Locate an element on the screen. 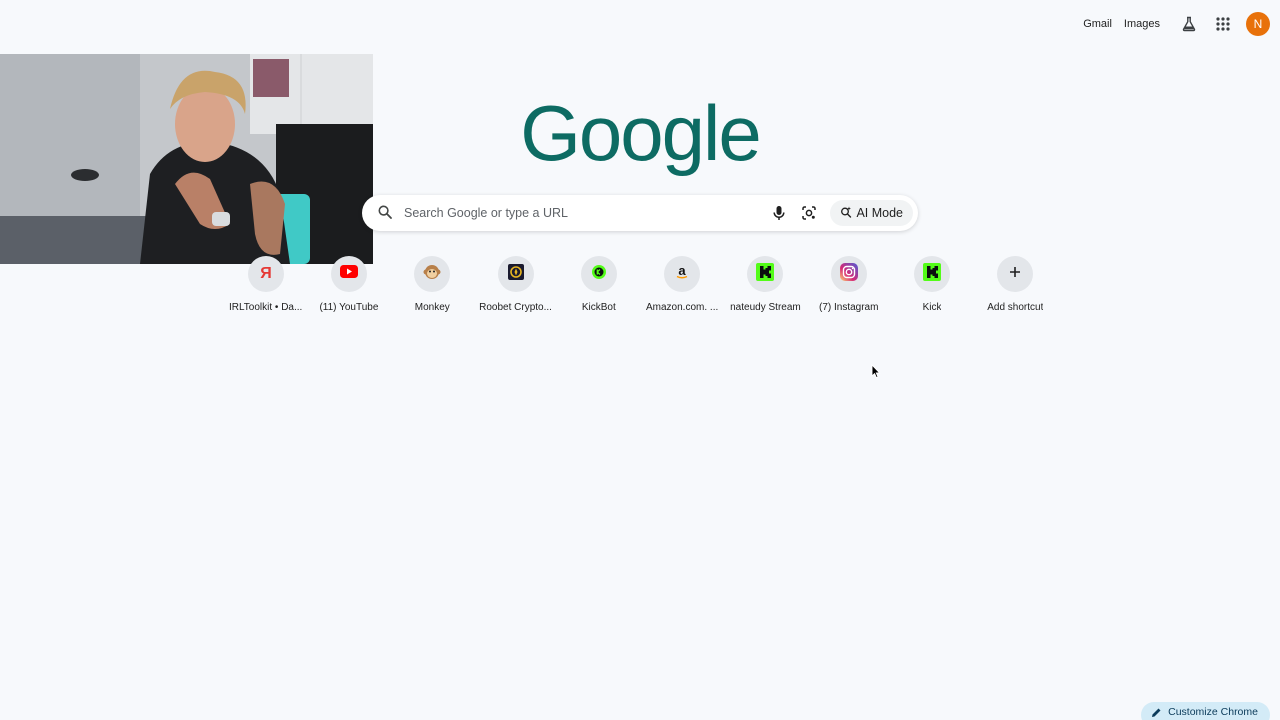 This screenshot has height=720, width=1280. account-avatar: N is located at coordinates (1258, 24).